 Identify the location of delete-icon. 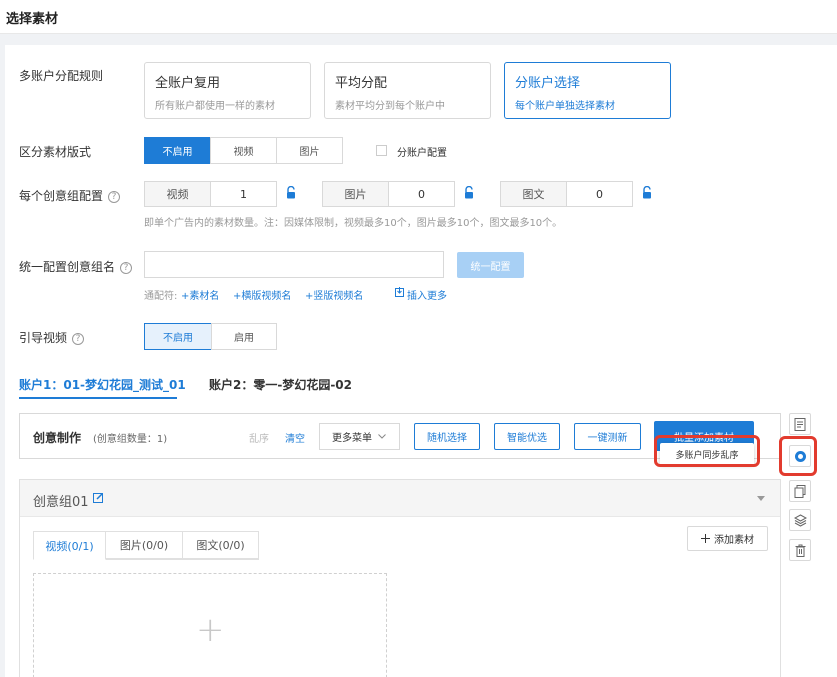
(800, 550).